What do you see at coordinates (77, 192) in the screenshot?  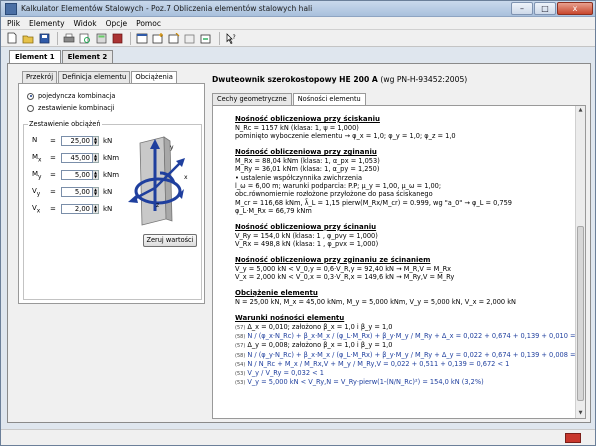 I see `field-vy-input: 5,00` at bounding box center [77, 192].